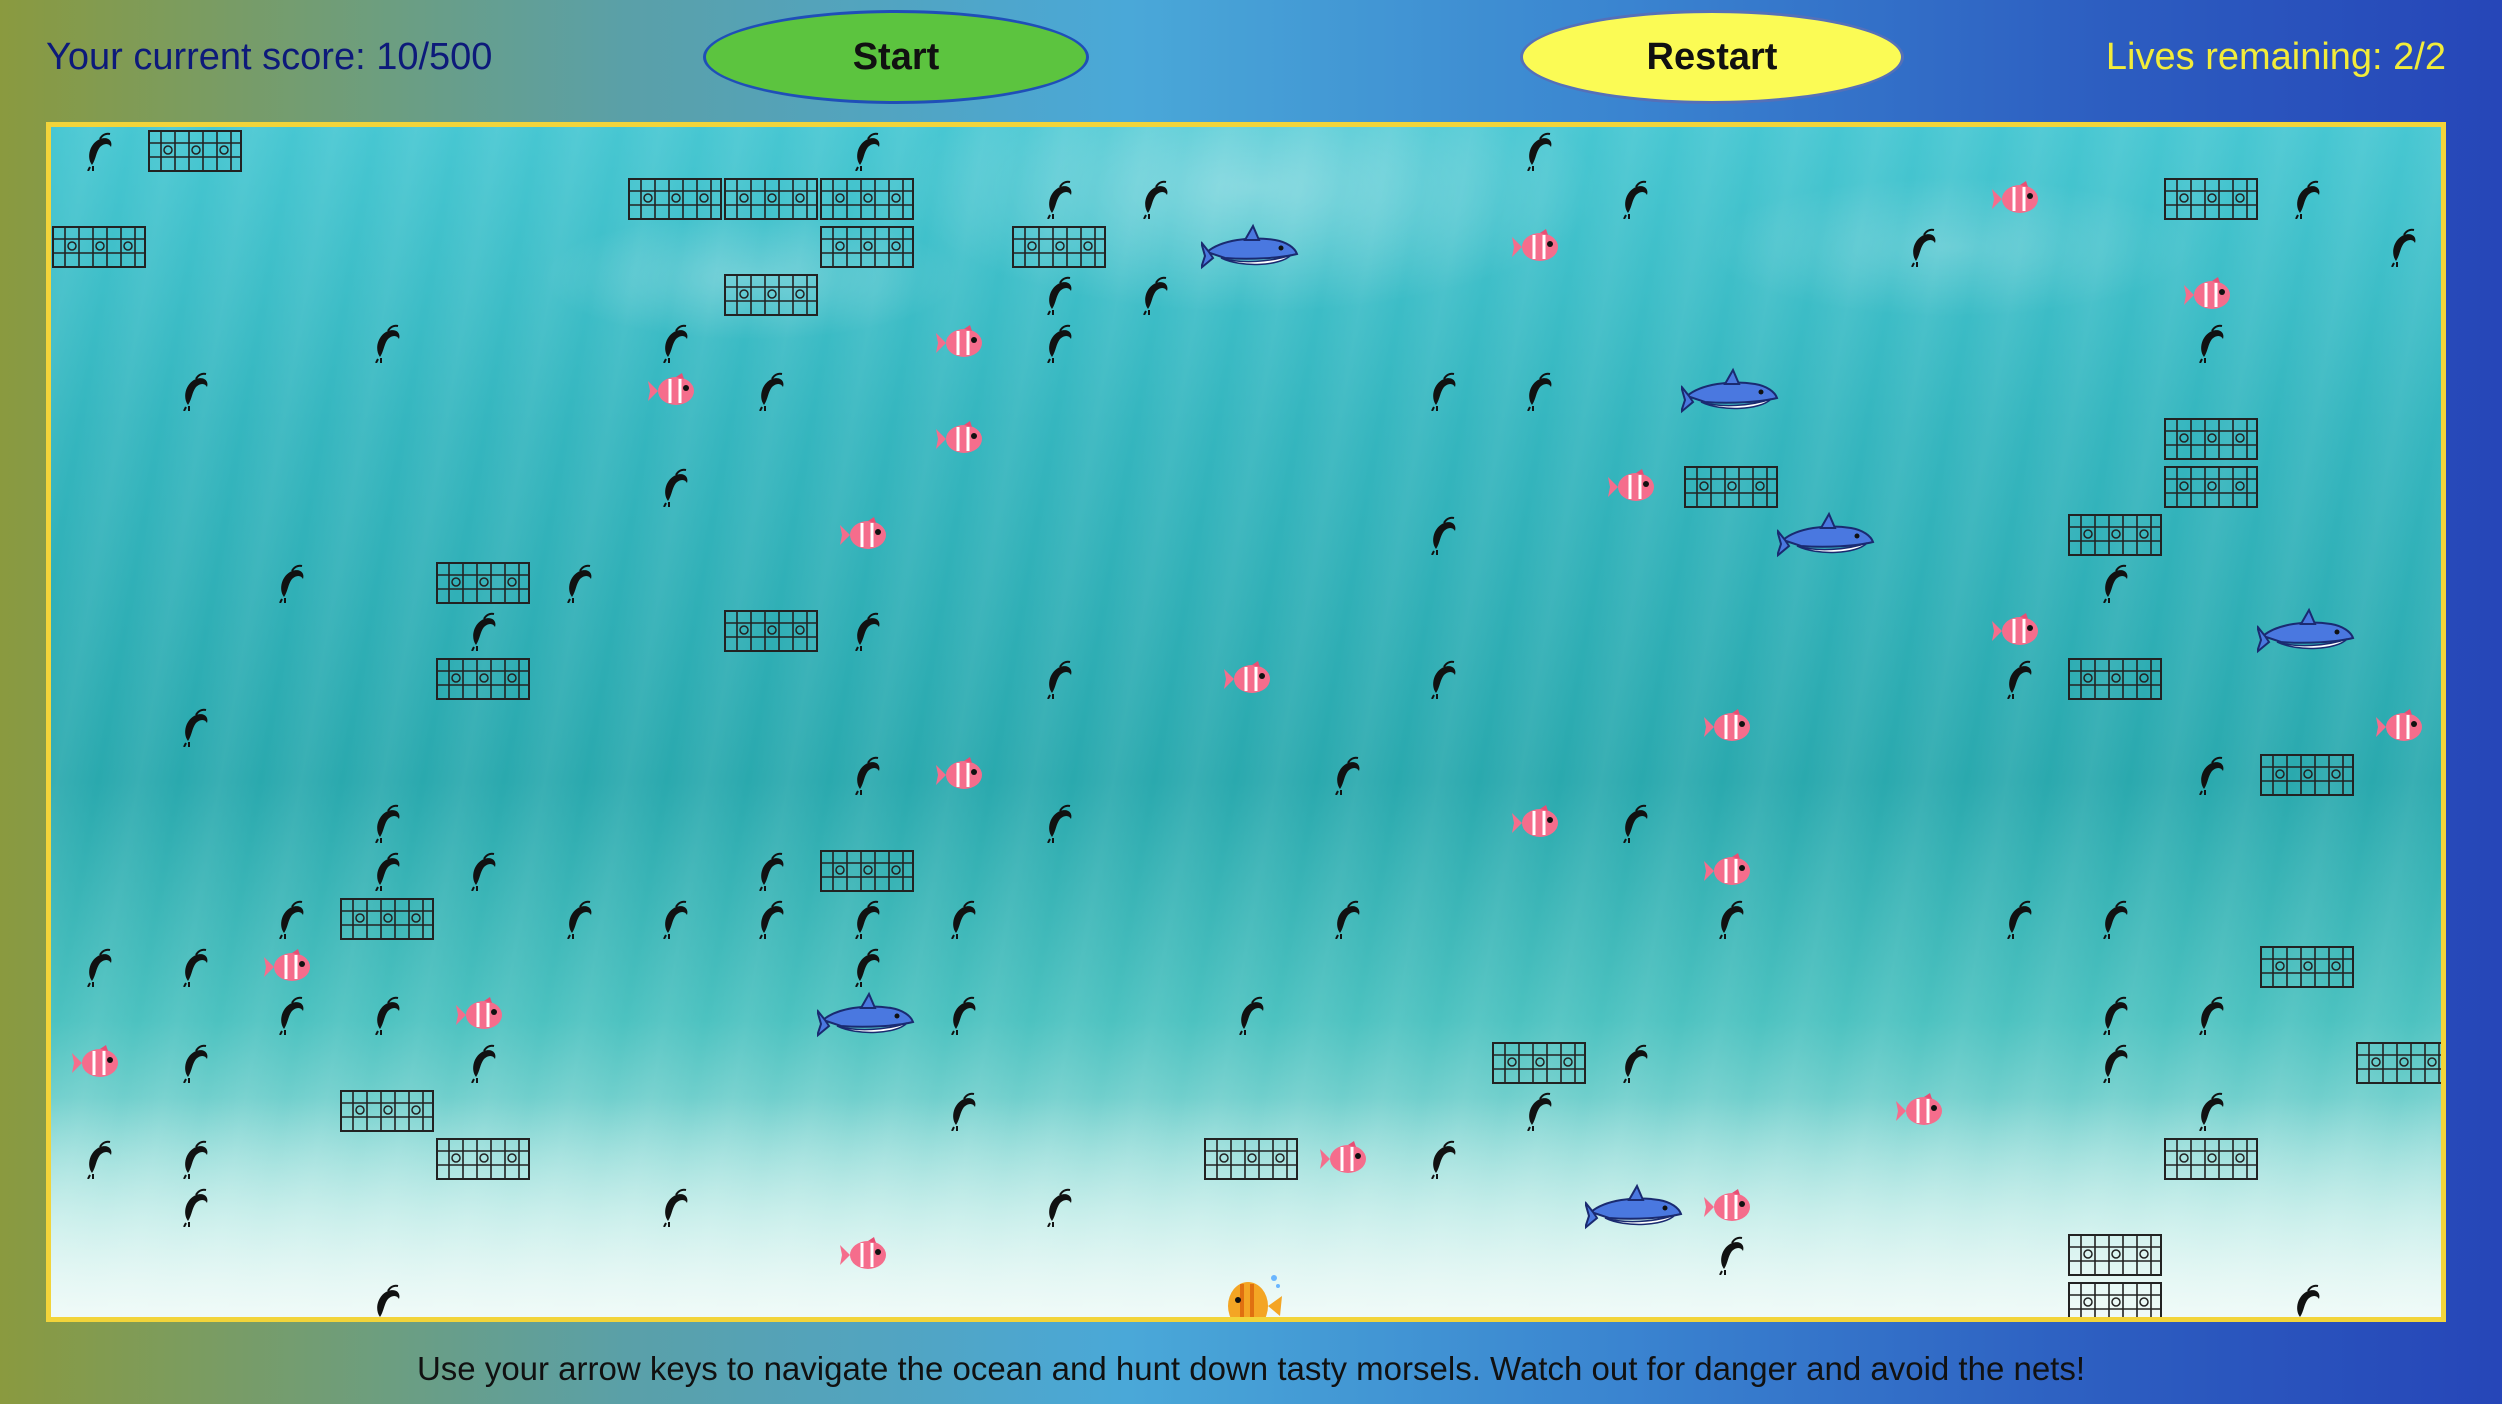  Describe the element at coordinates (1251, 1292) in the screenshot. I see `player-fish-icon` at that location.